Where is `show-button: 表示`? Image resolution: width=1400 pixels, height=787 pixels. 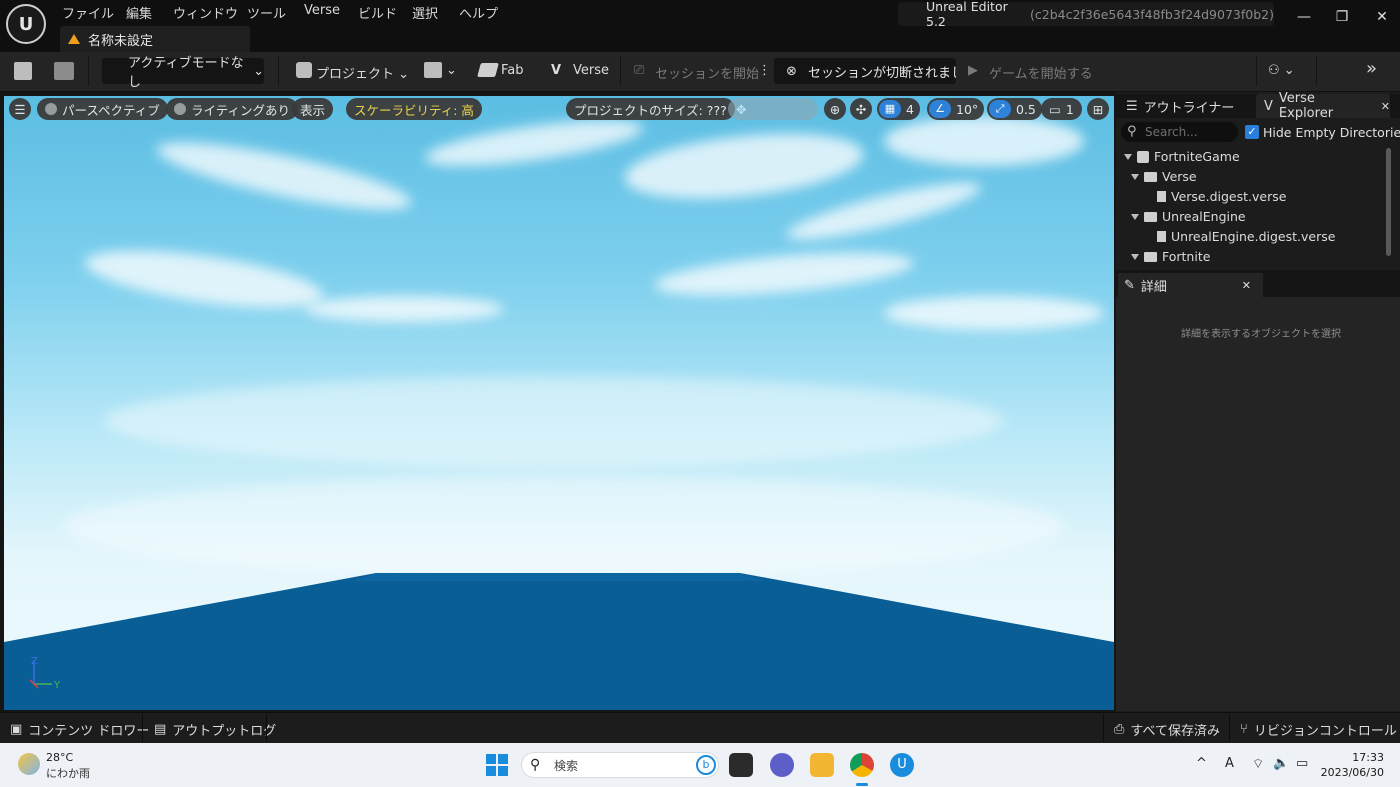 show-button: 表示 is located at coordinates (313, 109).